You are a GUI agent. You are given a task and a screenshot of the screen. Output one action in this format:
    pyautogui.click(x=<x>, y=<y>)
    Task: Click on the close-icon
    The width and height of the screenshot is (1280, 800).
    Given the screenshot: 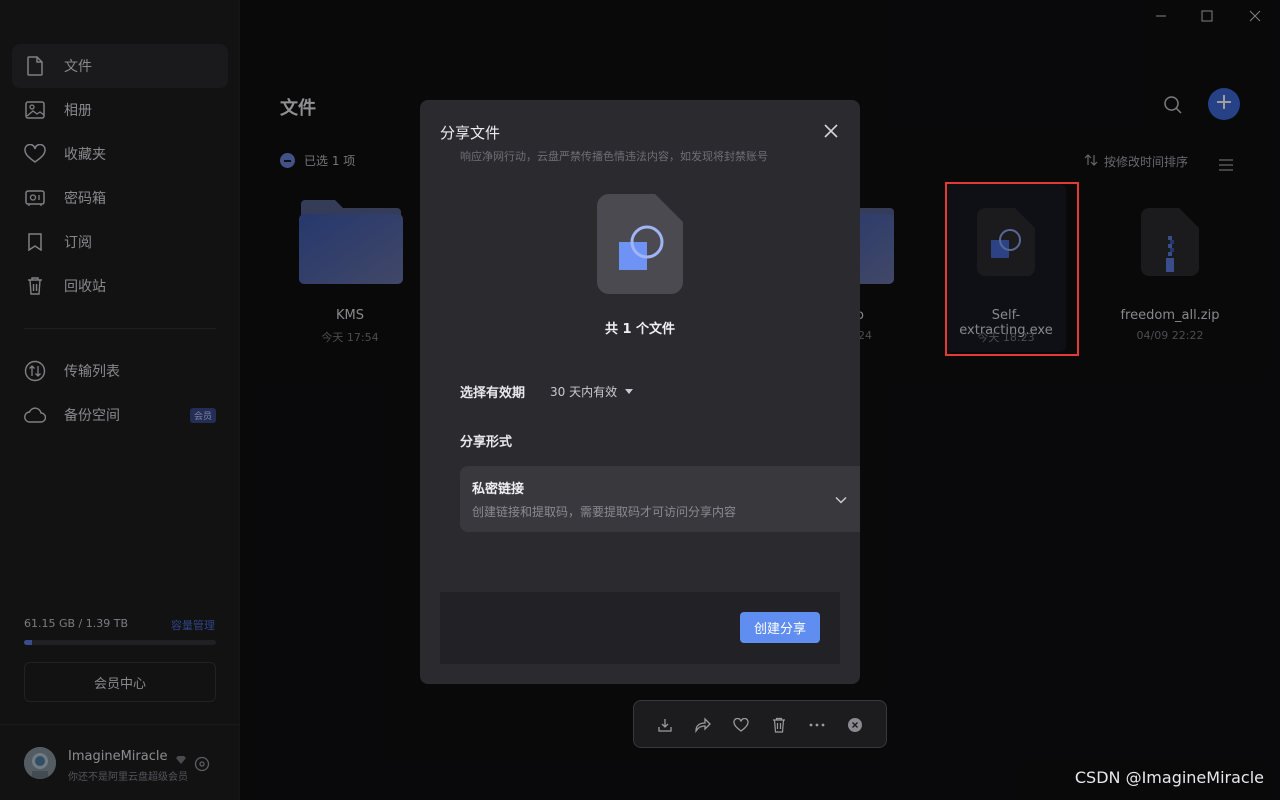 What is the action you would take?
    pyautogui.click(x=831, y=131)
    